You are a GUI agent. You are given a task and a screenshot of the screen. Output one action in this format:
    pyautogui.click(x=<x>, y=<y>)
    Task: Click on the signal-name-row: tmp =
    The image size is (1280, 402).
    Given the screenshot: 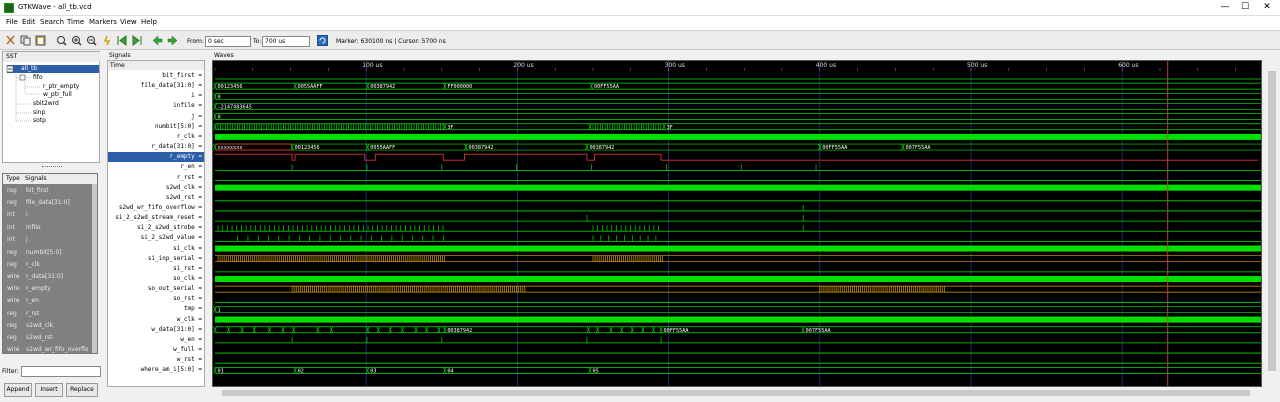 What is the action you would take?
    pyautogui.click(x=156, y=309)
    